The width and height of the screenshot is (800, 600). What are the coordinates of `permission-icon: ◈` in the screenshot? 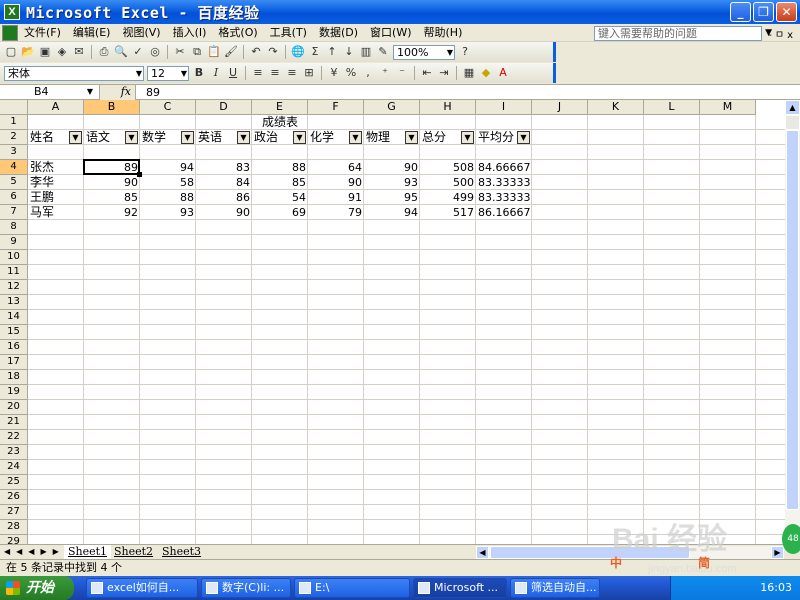 It's located at (62, 52).